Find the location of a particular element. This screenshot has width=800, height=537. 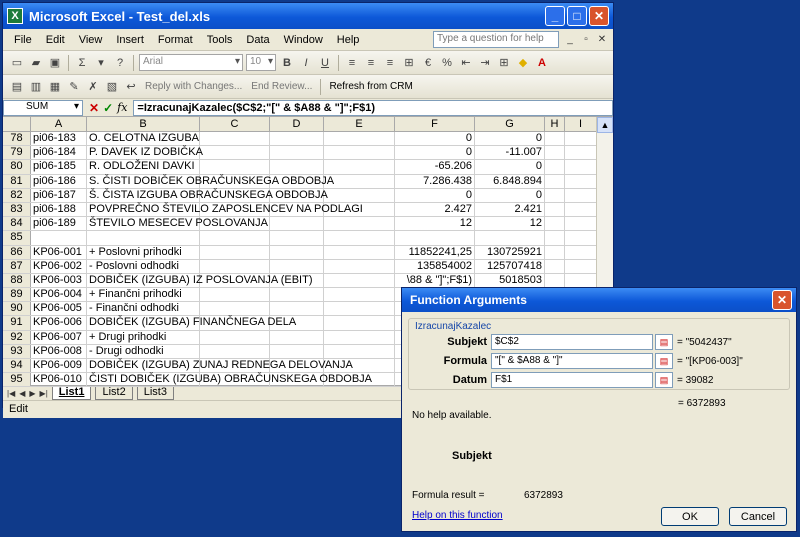

cell-a: KP06-004 is located at coordinates (59, 295).